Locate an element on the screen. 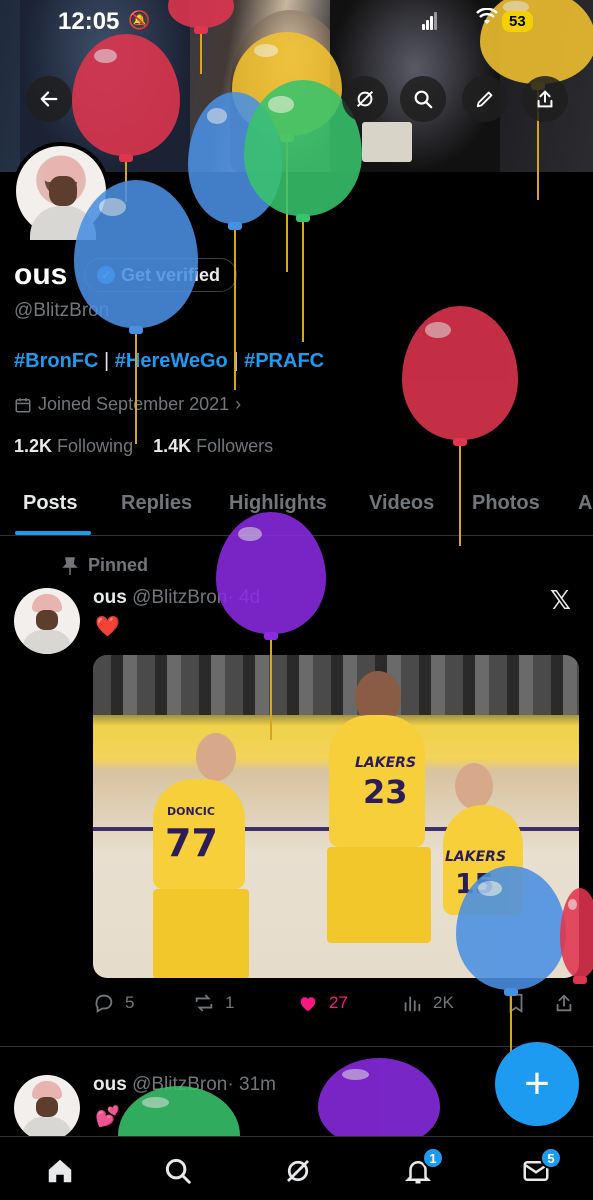 Image resolution: width=593 pixels, height=1200 pixels. reply-button: 5 is located at coordinates (113, 1003).